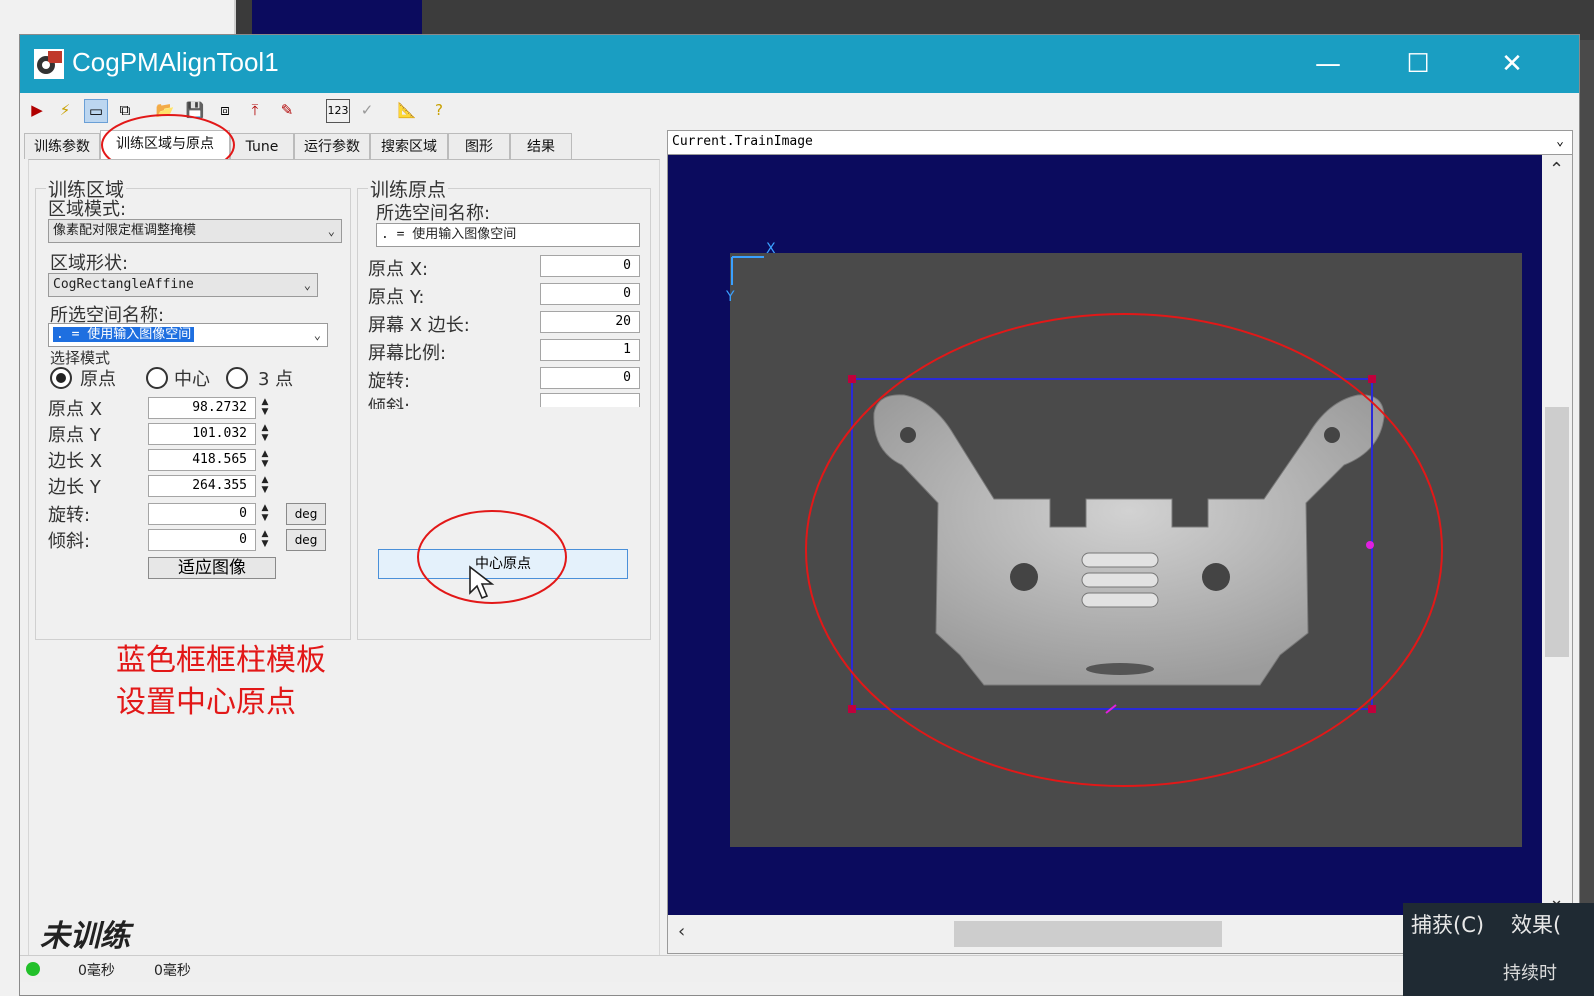 The height and width of the screenshot is (996, 1594). Describe the element at coordinates (1556, 169) in the screenshot. I see `scroll-up-icon: ⌃` at that location.